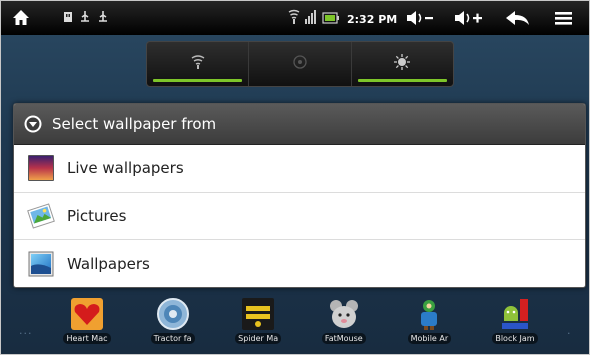  I want to click on app-shortcut: Tractor fa, so click(173, 325).